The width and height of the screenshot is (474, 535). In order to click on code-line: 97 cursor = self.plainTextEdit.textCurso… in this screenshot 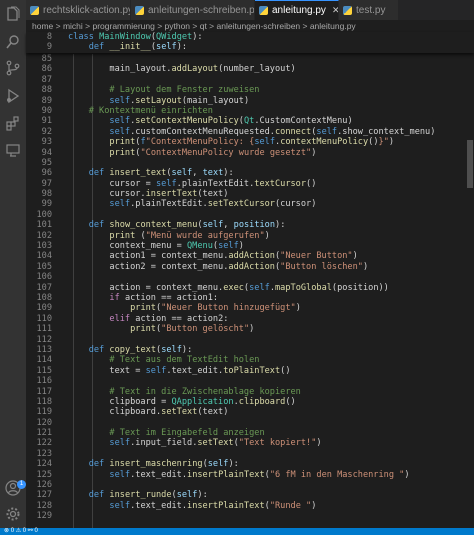, I will do `click(246, 184)`.